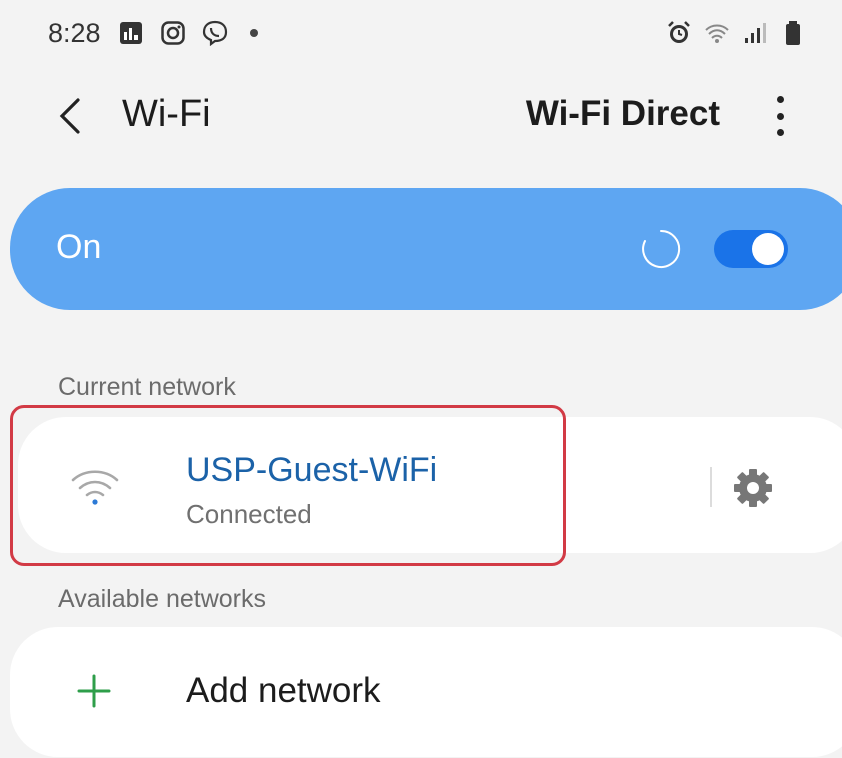 The width and height of the screenshot is (842, 758). What do you see at coordinates (162, 599) in the screenshot?
I see `available-networks-heading: Available networks` at bounding box center [162, 599].